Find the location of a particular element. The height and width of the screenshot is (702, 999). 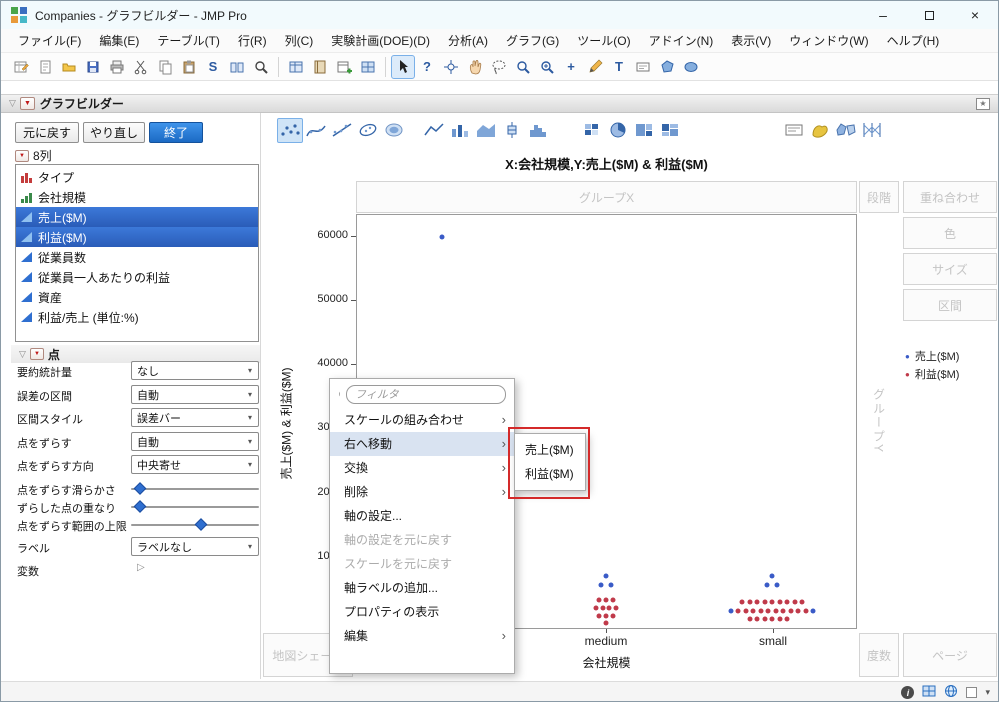

window-layout-icon is located at coordinates (368, 67).